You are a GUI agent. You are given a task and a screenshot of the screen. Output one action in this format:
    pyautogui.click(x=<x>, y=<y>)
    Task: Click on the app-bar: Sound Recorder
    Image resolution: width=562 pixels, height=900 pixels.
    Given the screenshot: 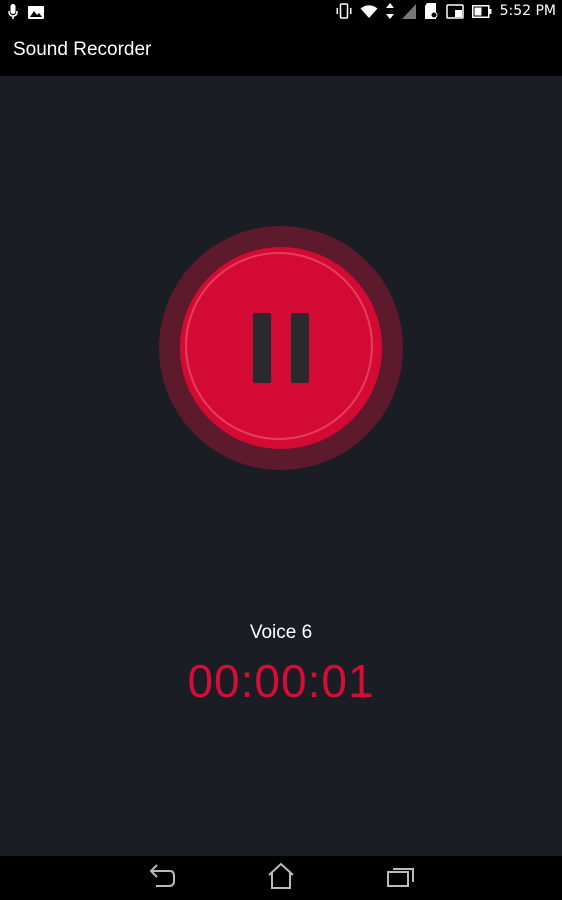 What is the action you would take?
    pyautogui.click(x=281, y=51)
    